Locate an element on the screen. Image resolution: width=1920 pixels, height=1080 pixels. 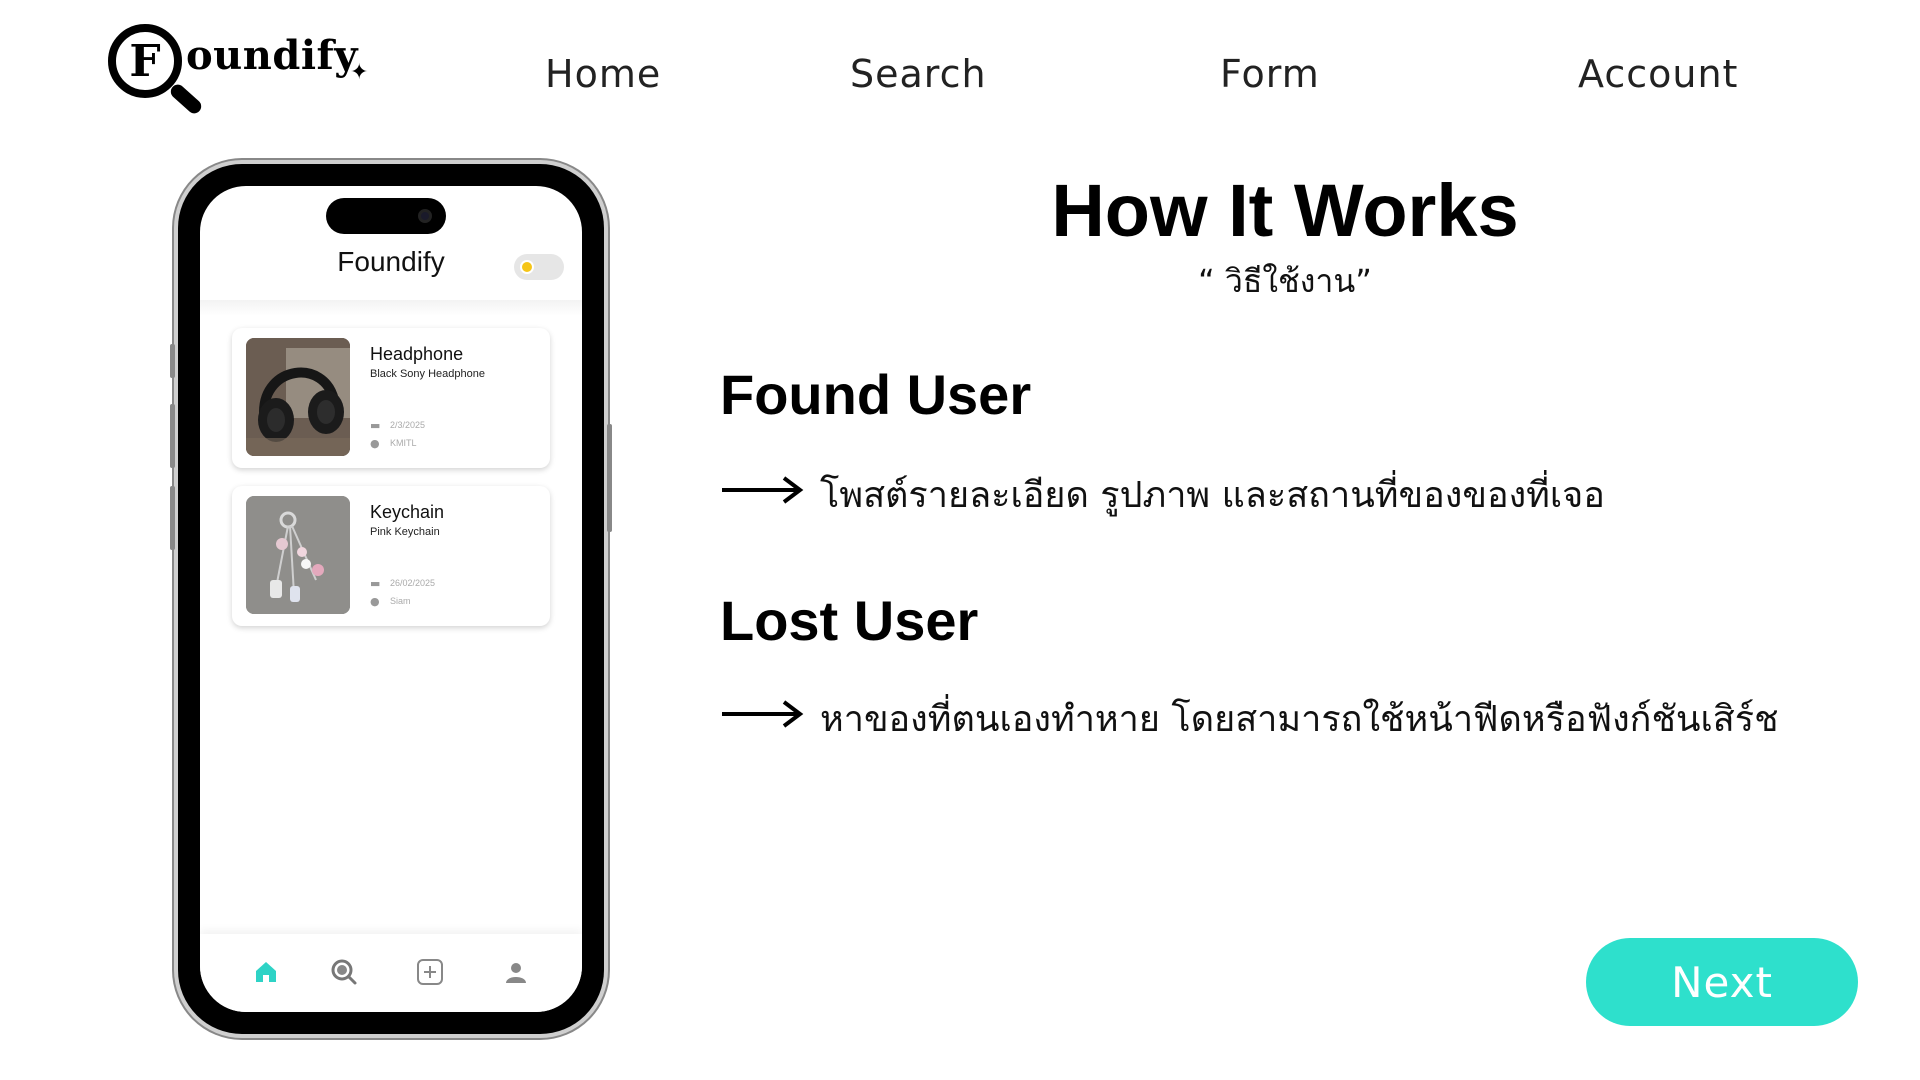
nav-form: Form is located at coordinates (1270, 74).